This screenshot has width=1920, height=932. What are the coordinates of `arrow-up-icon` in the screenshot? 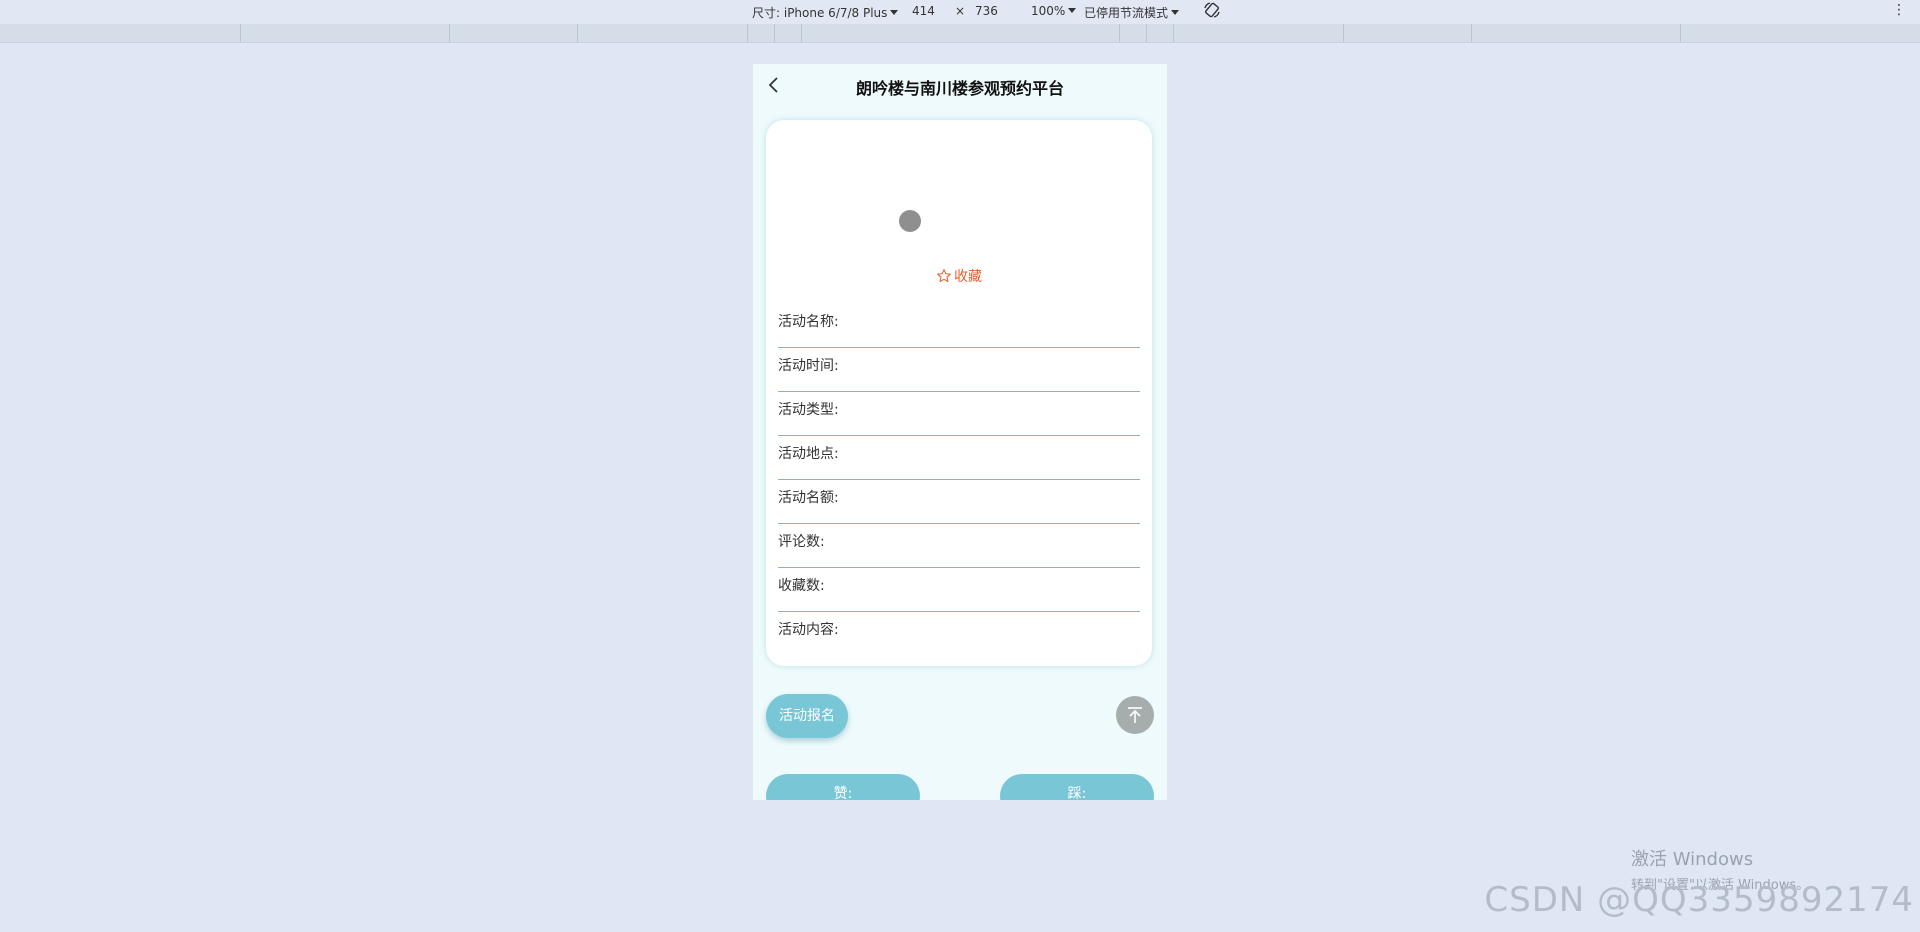 It's located at (1135, 715).